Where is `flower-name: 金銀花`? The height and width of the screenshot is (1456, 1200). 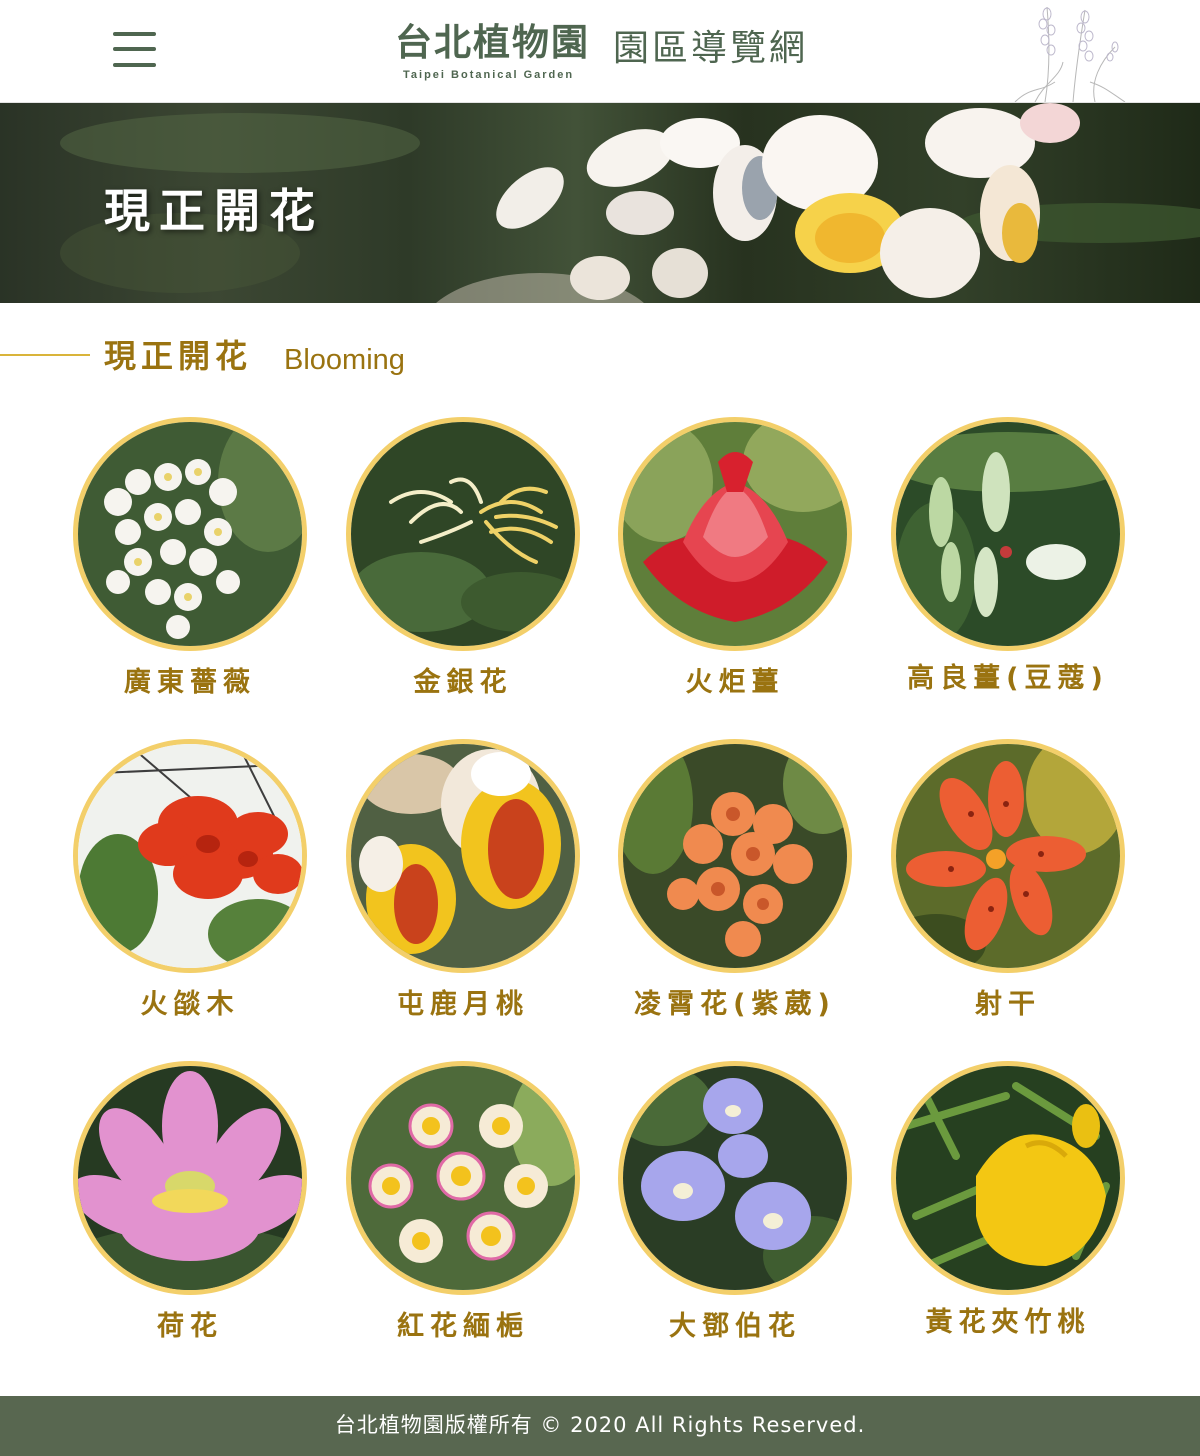
flower-name: 金銀花 is located at coordinates (463, 683).